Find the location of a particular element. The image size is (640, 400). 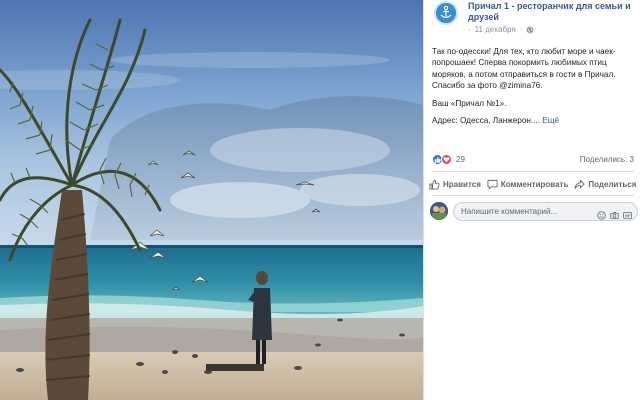

post-meta: · 11 декабря · is located at coordinates (501, 29).